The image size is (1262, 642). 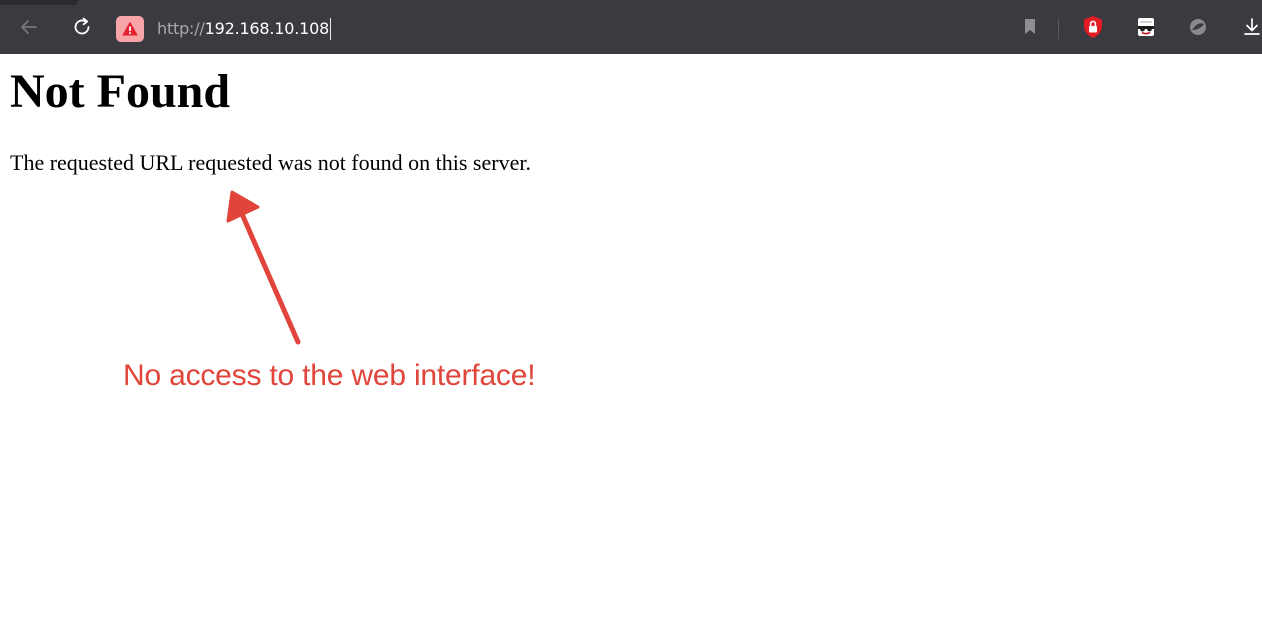 I want to click on warning-icon, so click(x=130, y=29).